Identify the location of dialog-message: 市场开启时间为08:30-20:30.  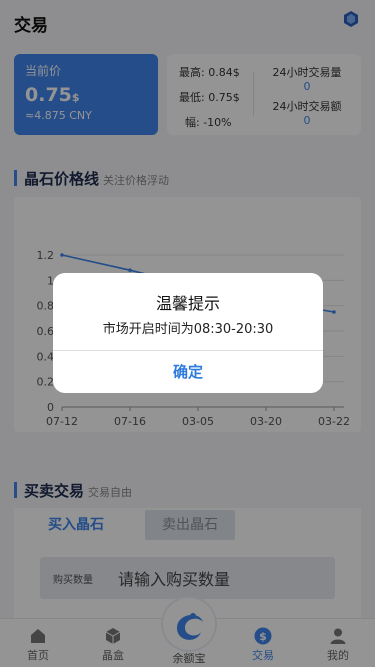
(188, 329).